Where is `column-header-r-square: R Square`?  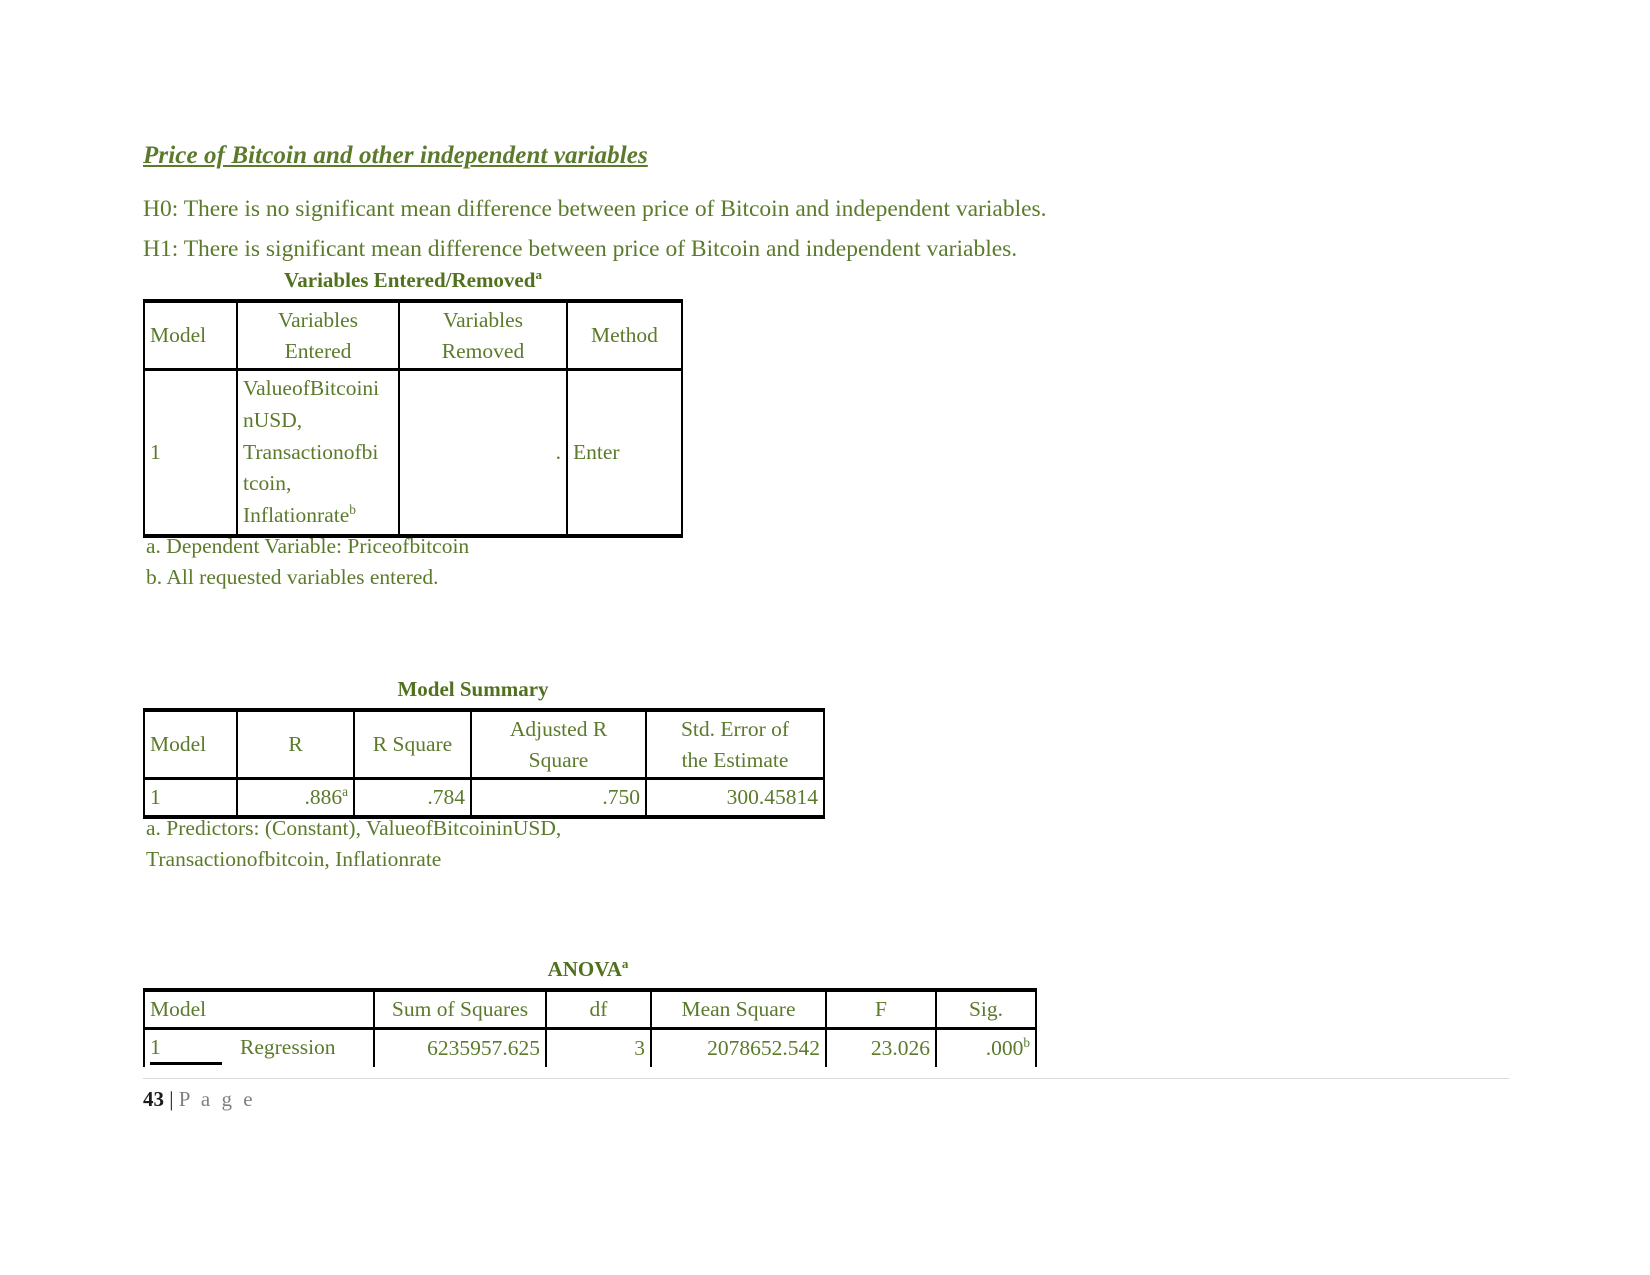 column-header-r-square: R Square is located at coordinates (412, 743).